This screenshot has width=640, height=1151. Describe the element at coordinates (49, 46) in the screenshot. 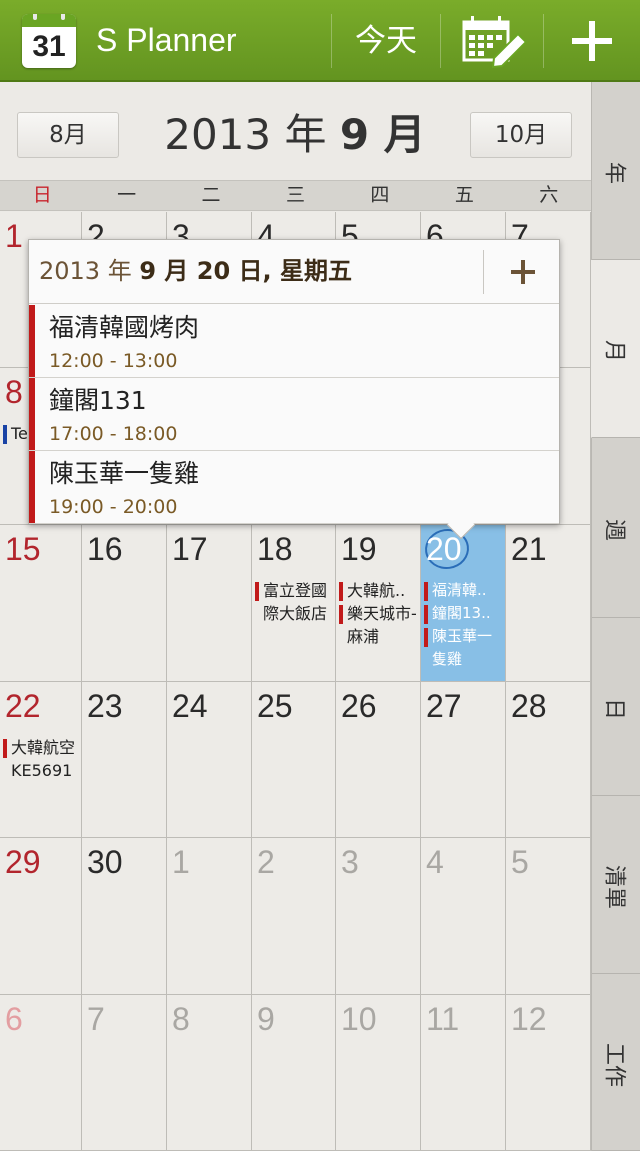

I see `app-icon-day: 31` at that location.